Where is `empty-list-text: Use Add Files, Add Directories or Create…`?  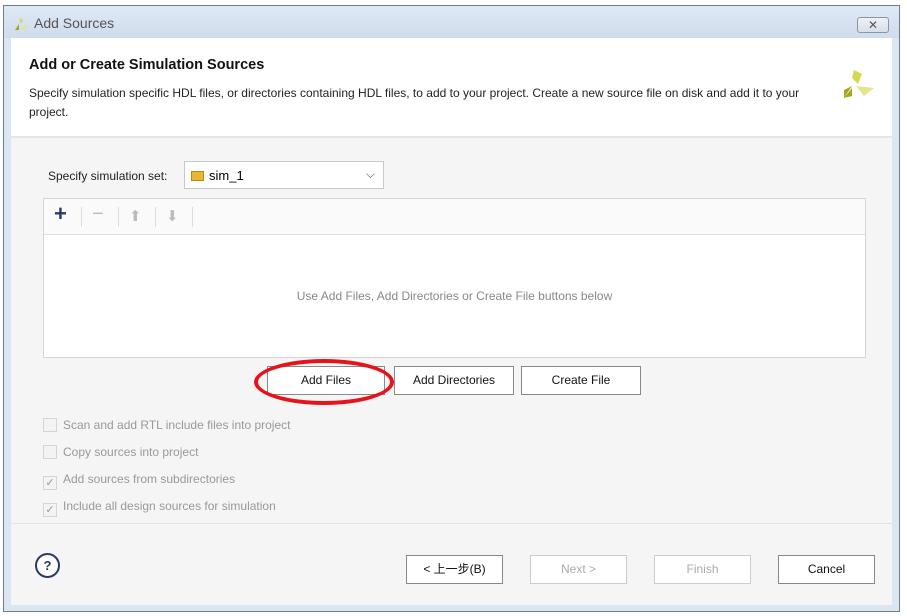 empty-list-text: Use Add Files, Add Directories or Create… is located at coordinates (454, 296).